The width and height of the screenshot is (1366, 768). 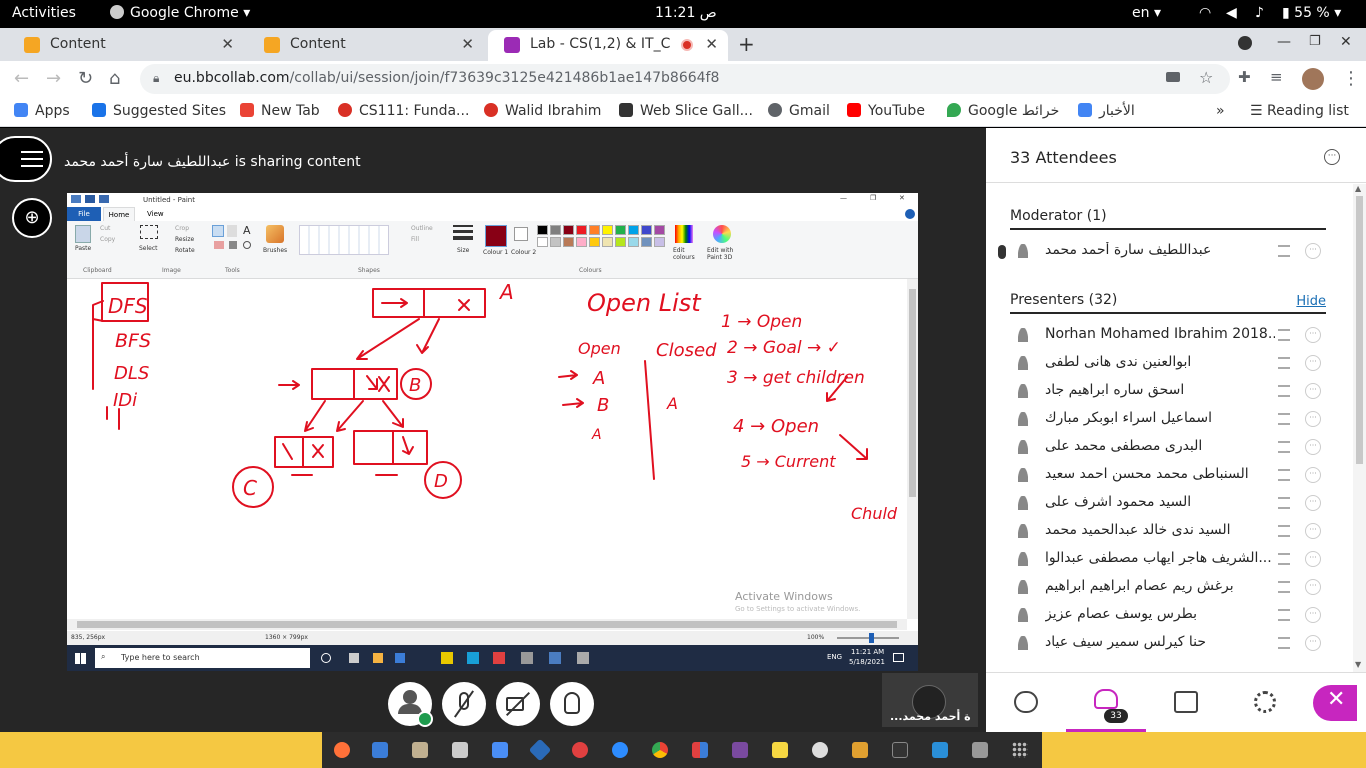 What do you see at coordinates (366, 45) in the screenshot?
I see `tab-content-2: Content ✕` at bounding box center [366, 45].